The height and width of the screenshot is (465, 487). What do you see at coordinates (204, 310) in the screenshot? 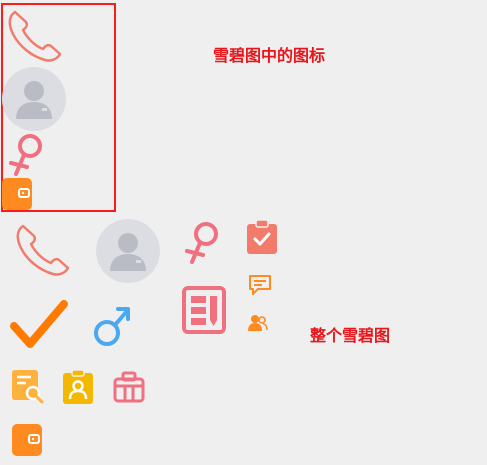
I see `report-card-icon` at bounding box center [204, 310].